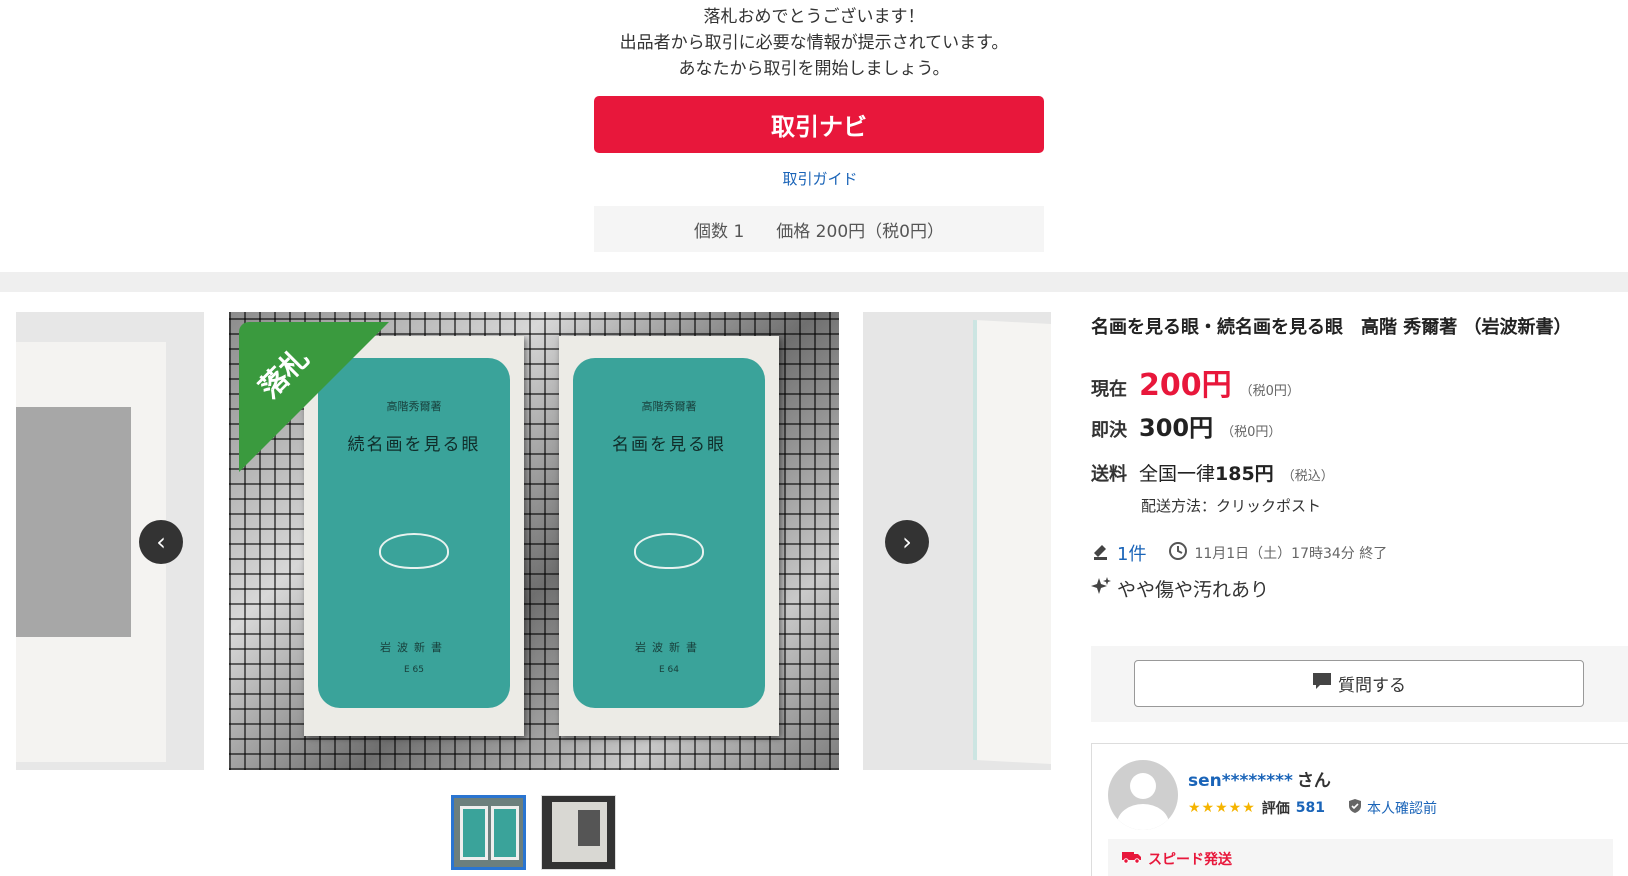 The width and height of the screenshot is (1628, 876). What do you see at coordinates (1360, 857) in the screenshot?
I see `speed-shipping-badge: スピード発送` at bounding box center [1360, 857].